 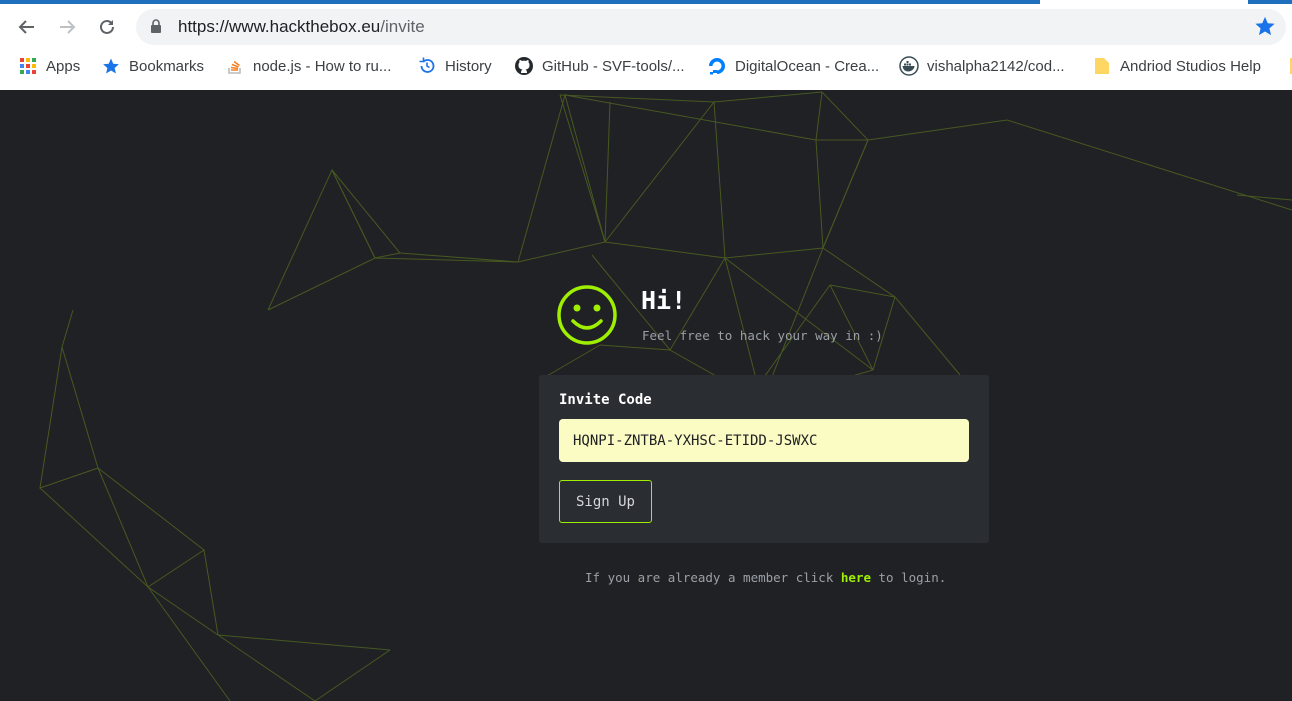 What do you see at coordinates (520, 2) in the screenshot?
I see `tab-strip-edge` at bounding box center [520, 2].